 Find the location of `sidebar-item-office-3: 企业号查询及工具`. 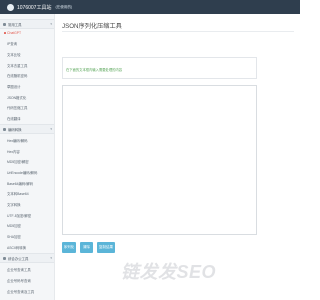

sidebar-item-office-3: 企业号查询及工具 is located at coordinates (29, 291).